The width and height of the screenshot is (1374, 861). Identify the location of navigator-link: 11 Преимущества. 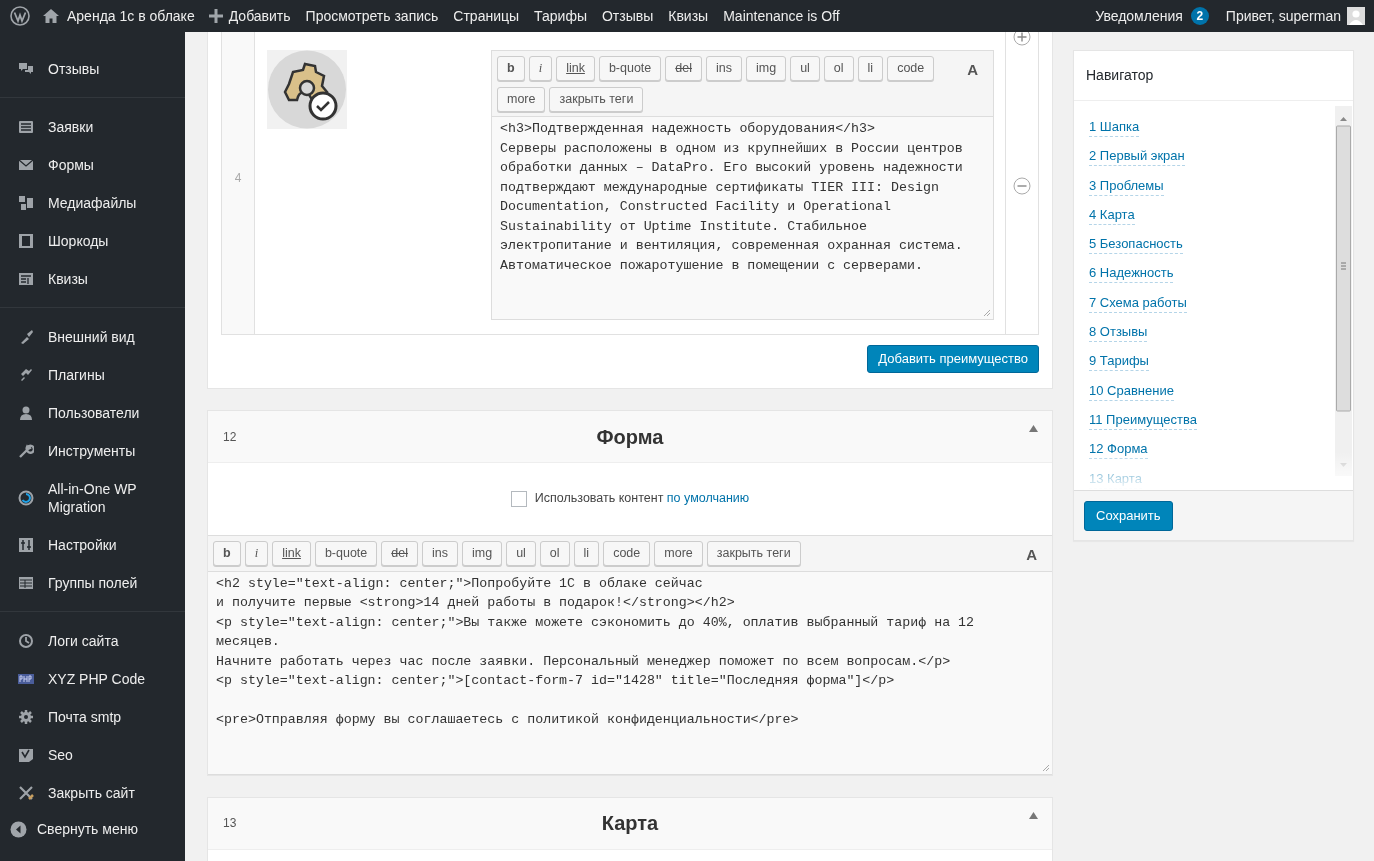
(1143, 419).